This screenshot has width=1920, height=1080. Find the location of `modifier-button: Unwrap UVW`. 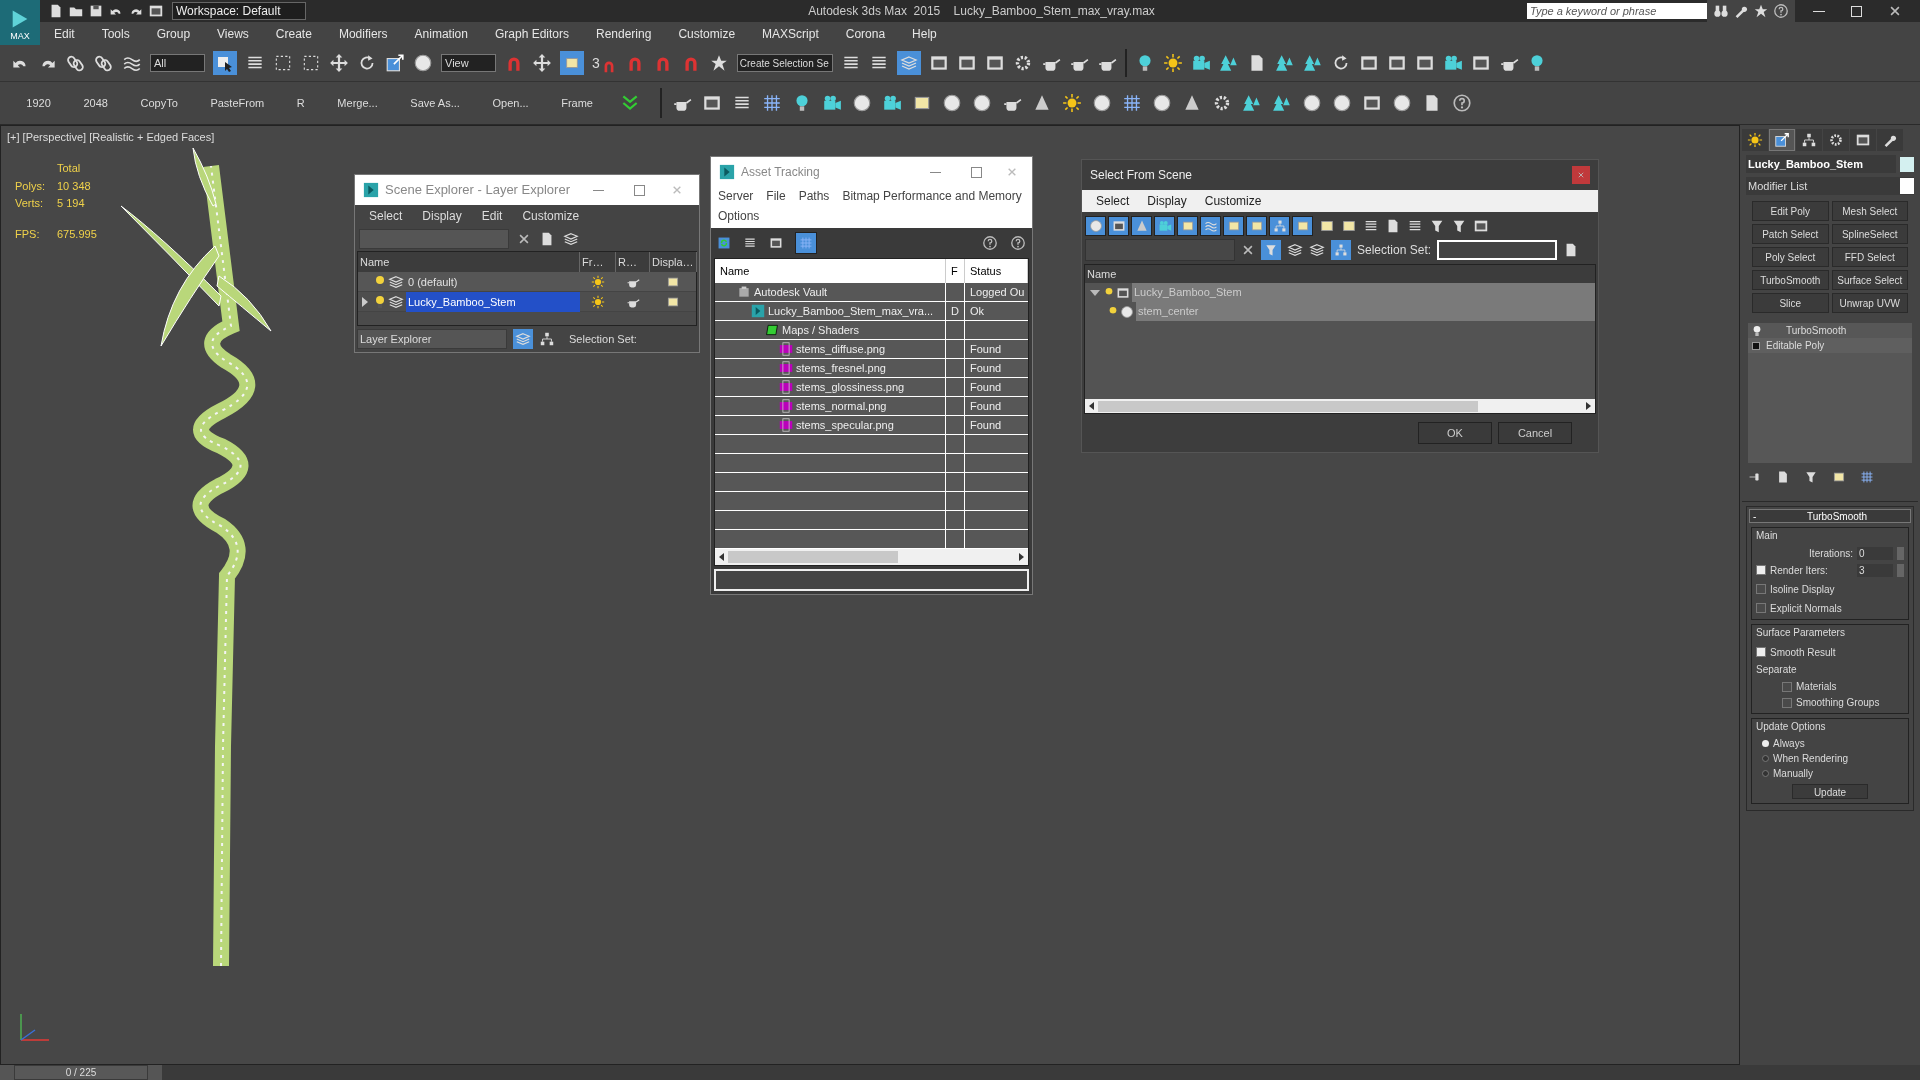

modifier-button: Unwrap UVW is located at coordinates (1869, 303).